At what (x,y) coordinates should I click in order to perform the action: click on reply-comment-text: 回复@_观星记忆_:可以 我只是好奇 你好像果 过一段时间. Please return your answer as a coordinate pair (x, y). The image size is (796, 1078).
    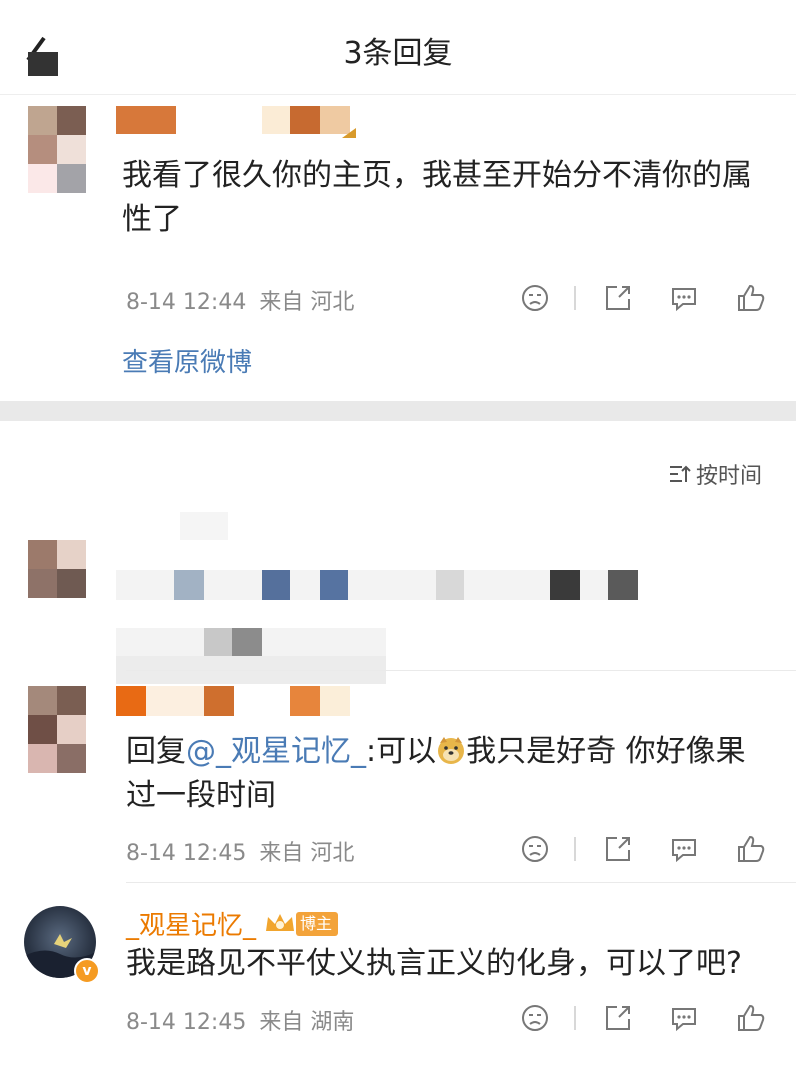
    Looking at the image, I should click on (456, 774).